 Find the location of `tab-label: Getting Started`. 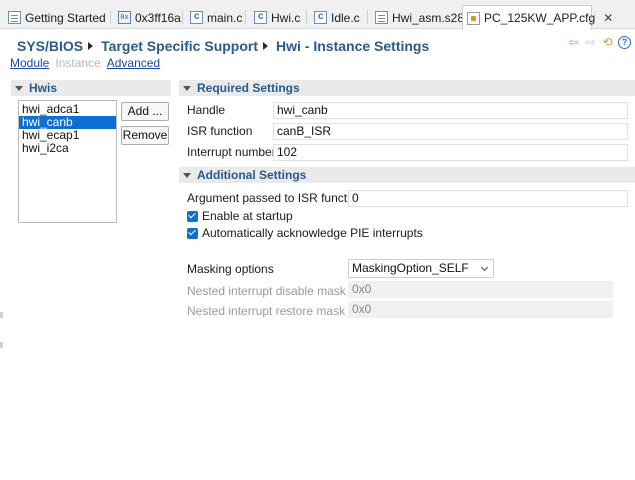

tab-label: Getting Started is located at coordinates (65, 17).